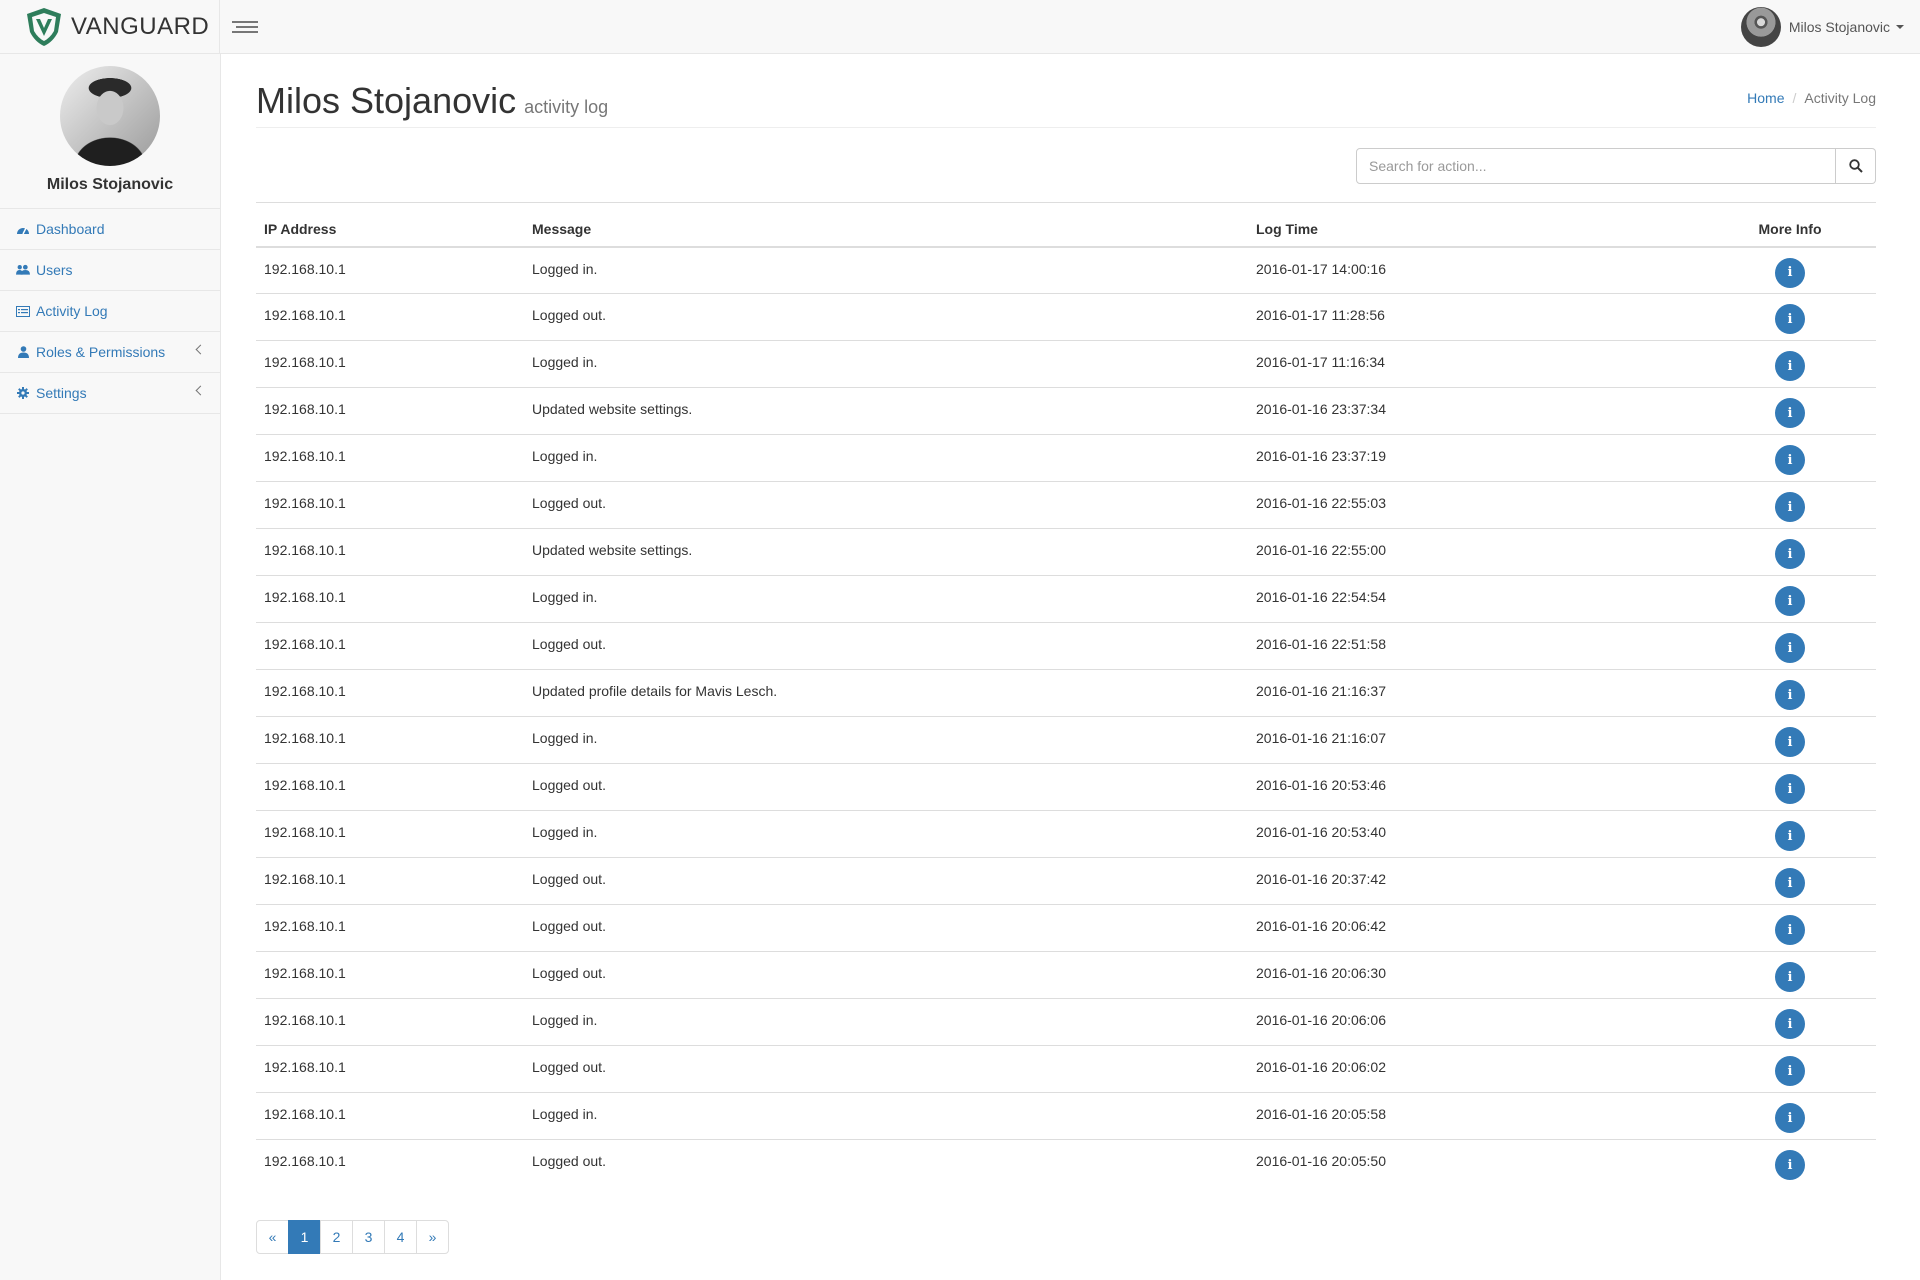  Describe the element at coordinates (1476, 599) in the screenshot. I see `log-time-cell: 2016-01-16 22:54:54` at that location.